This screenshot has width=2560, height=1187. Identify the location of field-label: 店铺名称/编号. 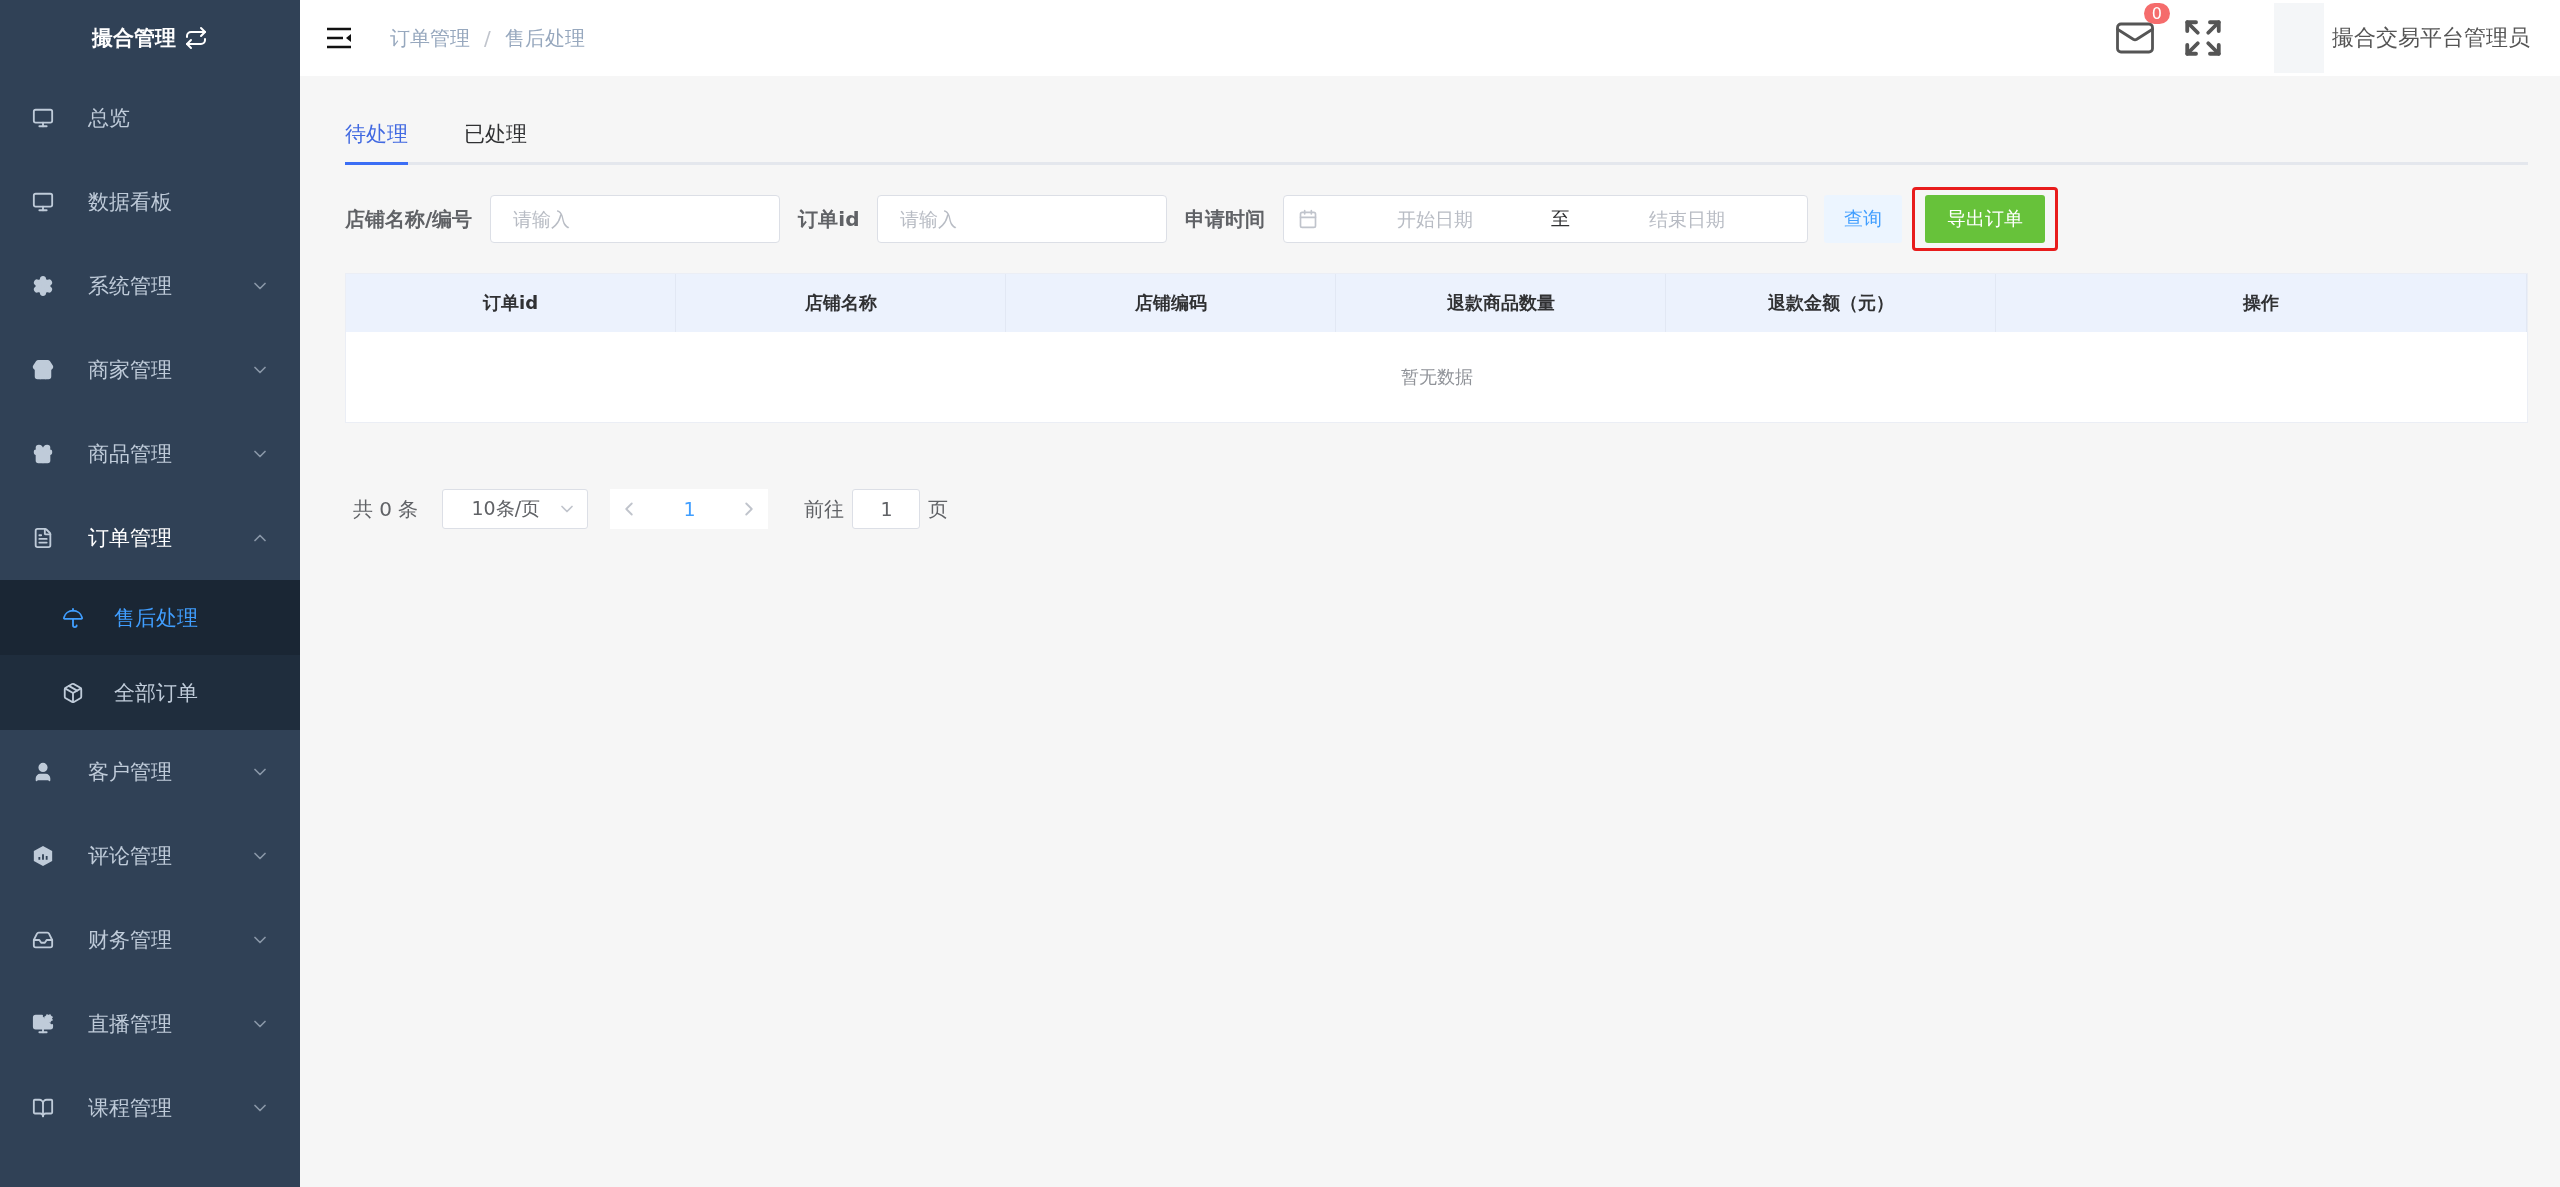
(409, 219).